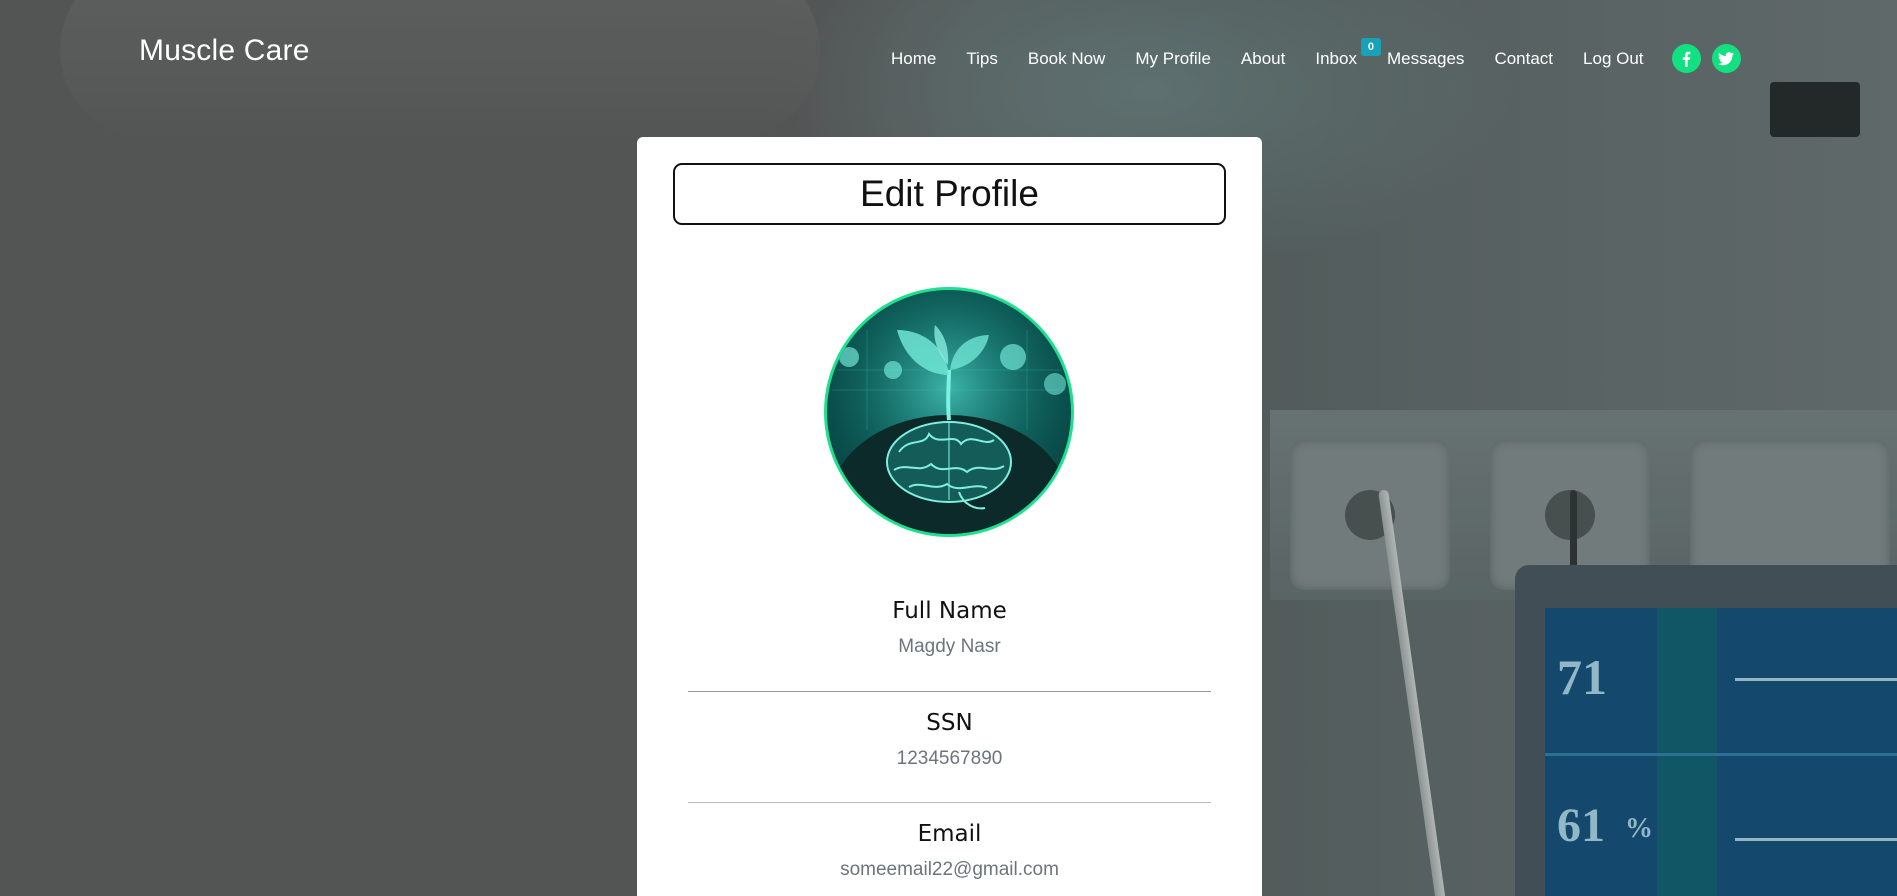 The height and width of the screenshot is (896, 1897). I want to click on ssn-label: SSN, so click(949, 723).